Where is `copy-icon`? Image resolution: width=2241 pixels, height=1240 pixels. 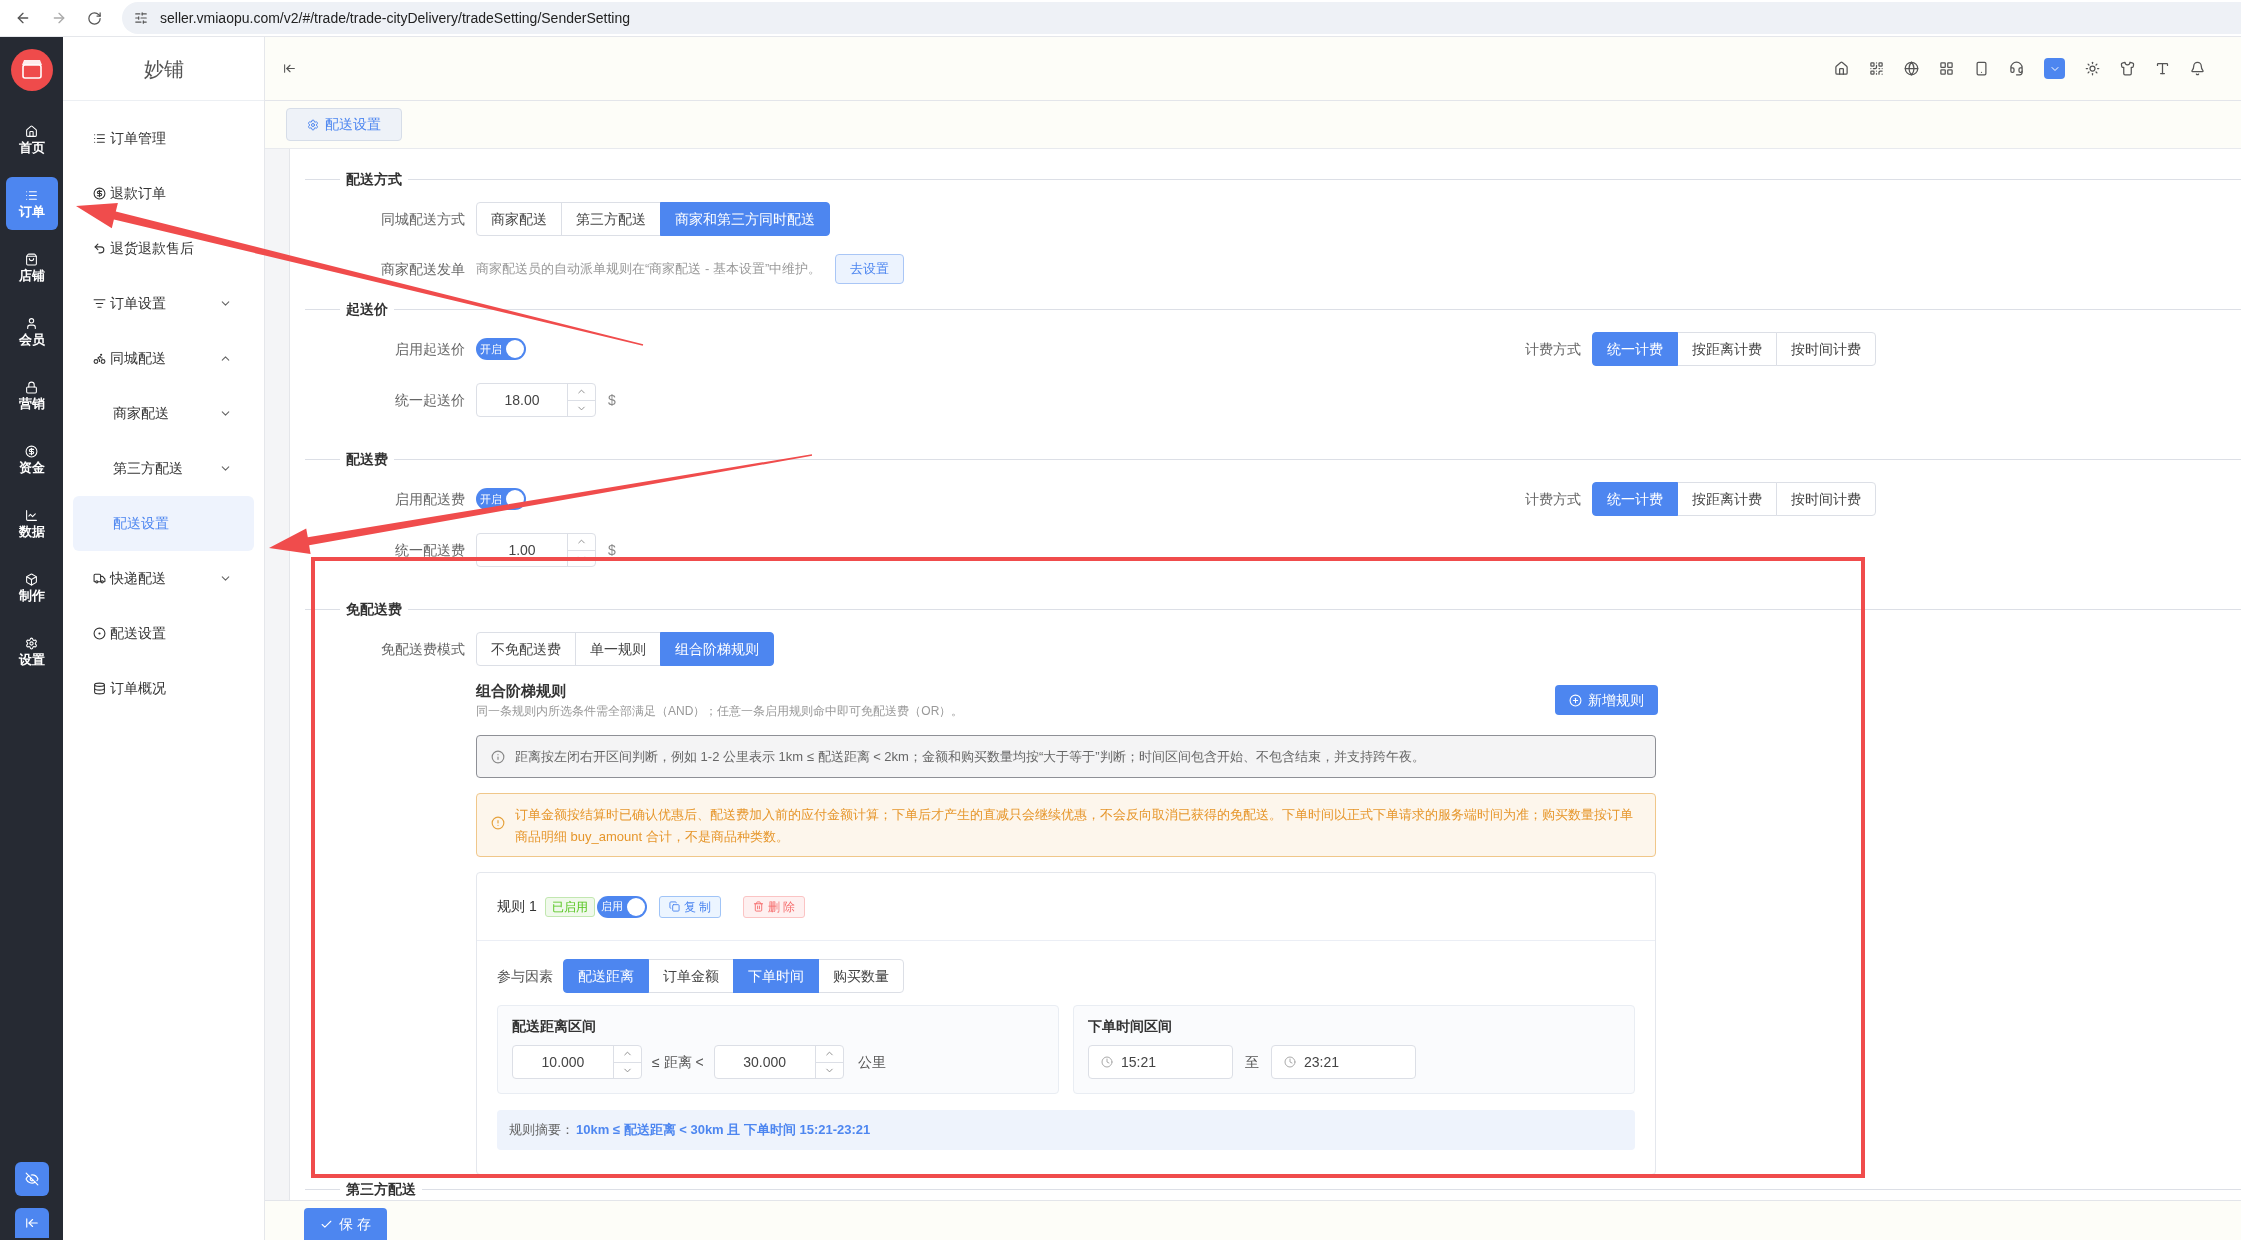 copy-icon is located at coordinates (674, 906).